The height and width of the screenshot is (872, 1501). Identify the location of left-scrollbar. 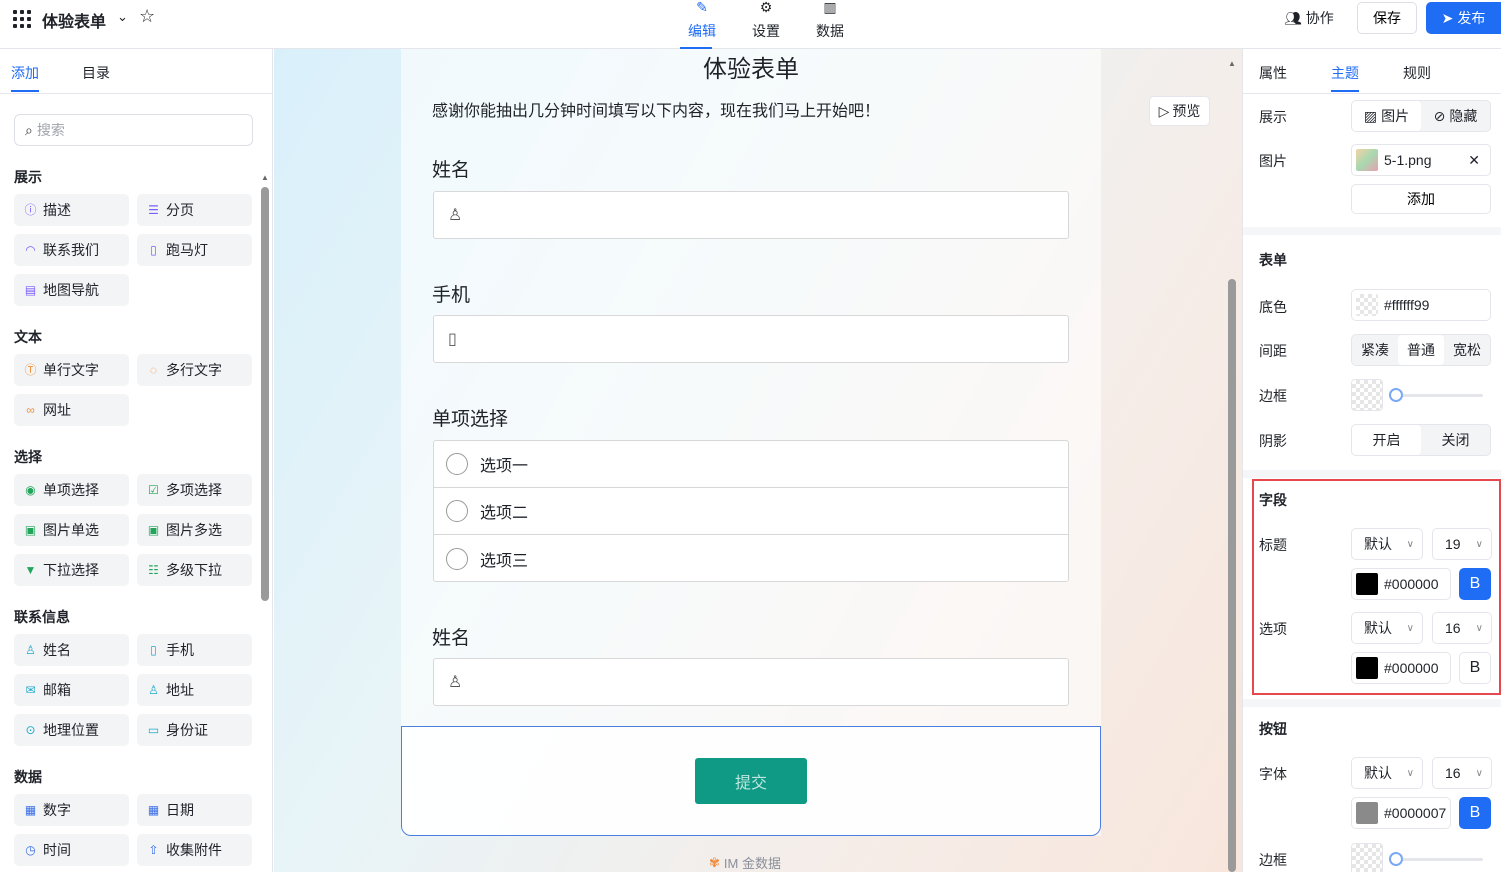
(265, 394).